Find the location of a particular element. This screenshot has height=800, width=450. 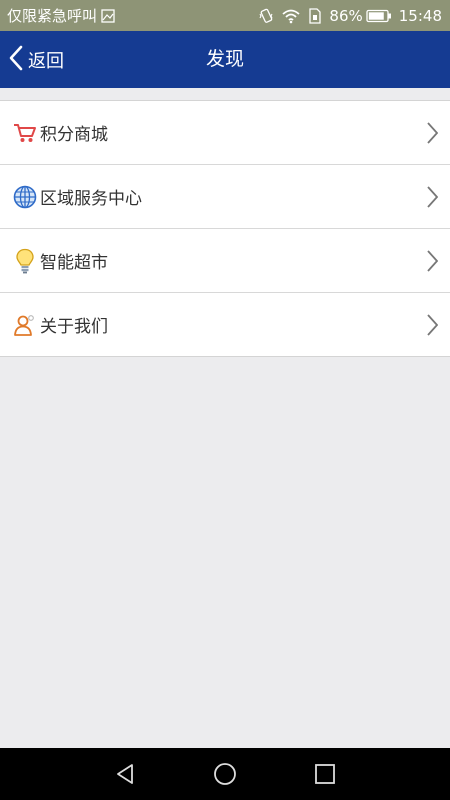

shopping-cart-icon is located at coordinates (25, 133).